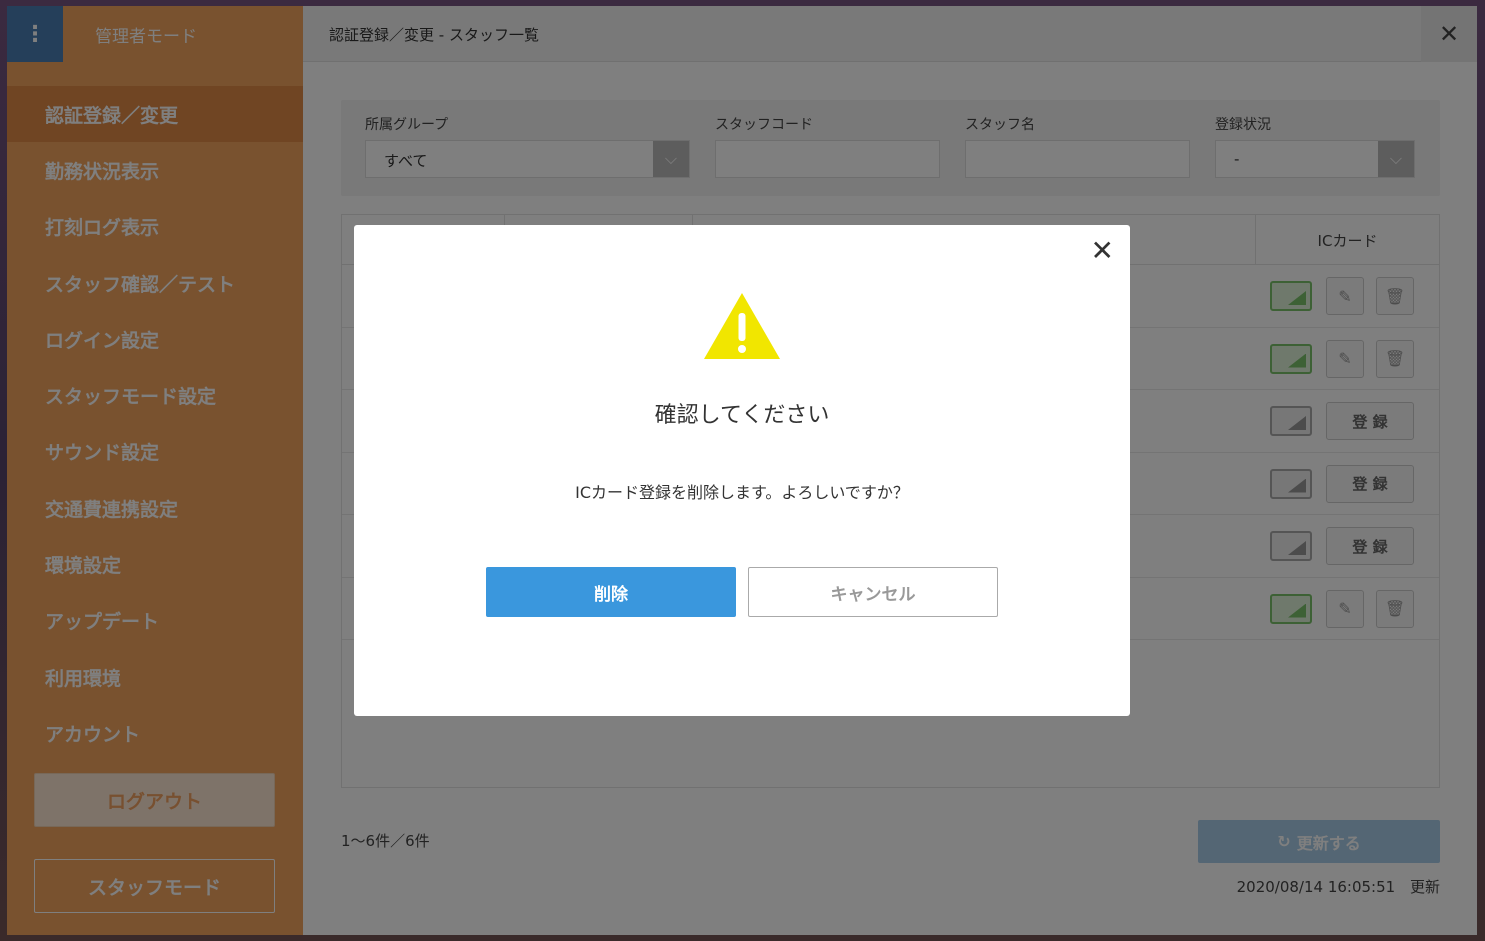 Image resolution: width=1485 pixels, height=941 pixels. I want to click on cancel-button: キャンセル, so click(873, 592).